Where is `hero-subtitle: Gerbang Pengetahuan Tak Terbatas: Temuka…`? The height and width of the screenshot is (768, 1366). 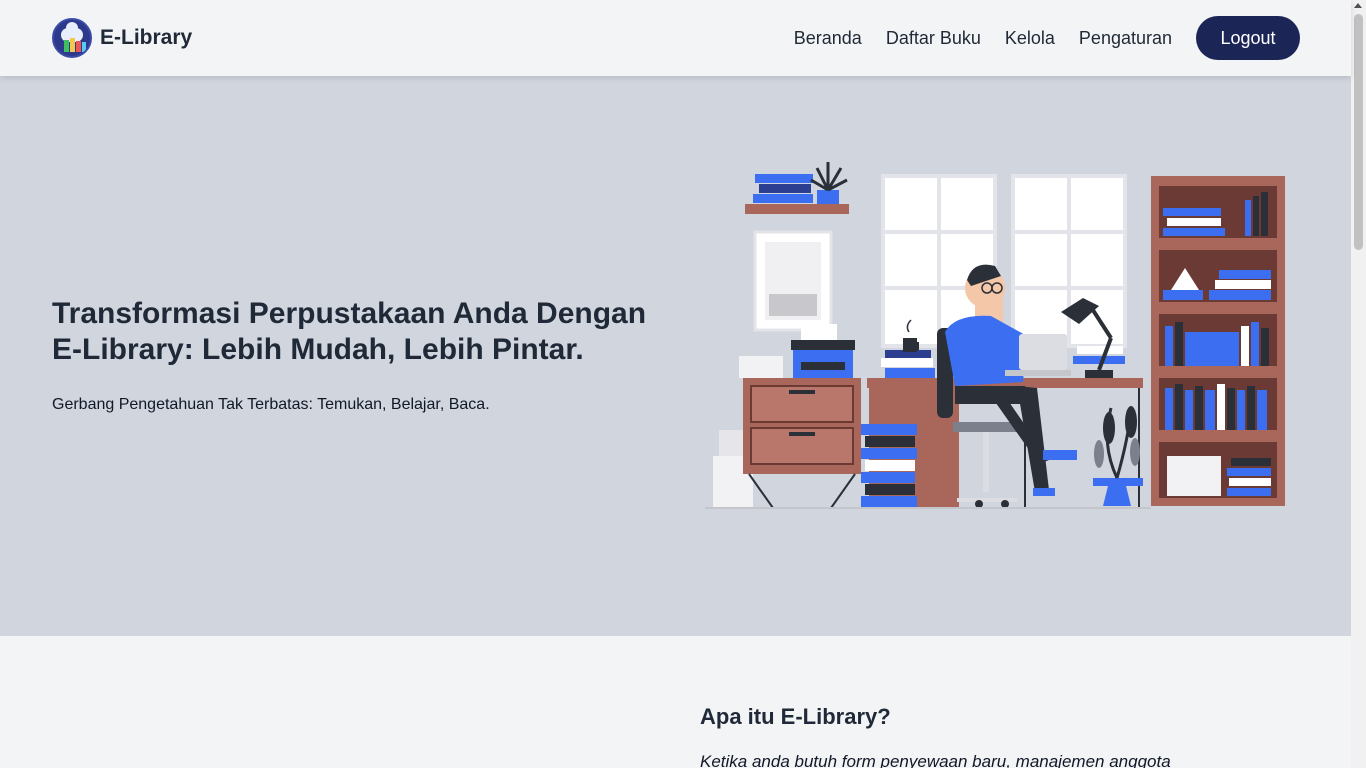
hero-subtitle: Gerbang Pengetahuan Tak Terbatas: Temuka… is located at coordinates (271, 404).